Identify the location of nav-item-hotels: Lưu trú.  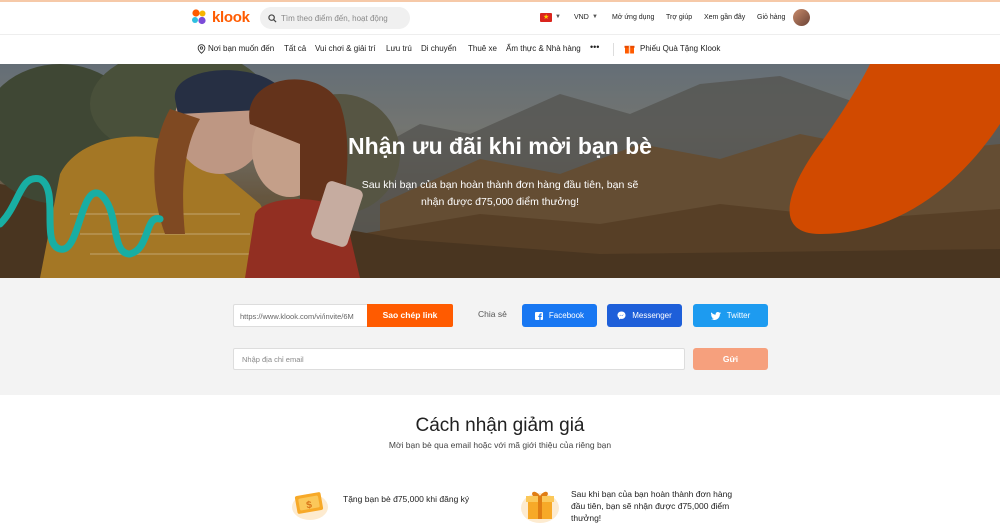
(399, 48).